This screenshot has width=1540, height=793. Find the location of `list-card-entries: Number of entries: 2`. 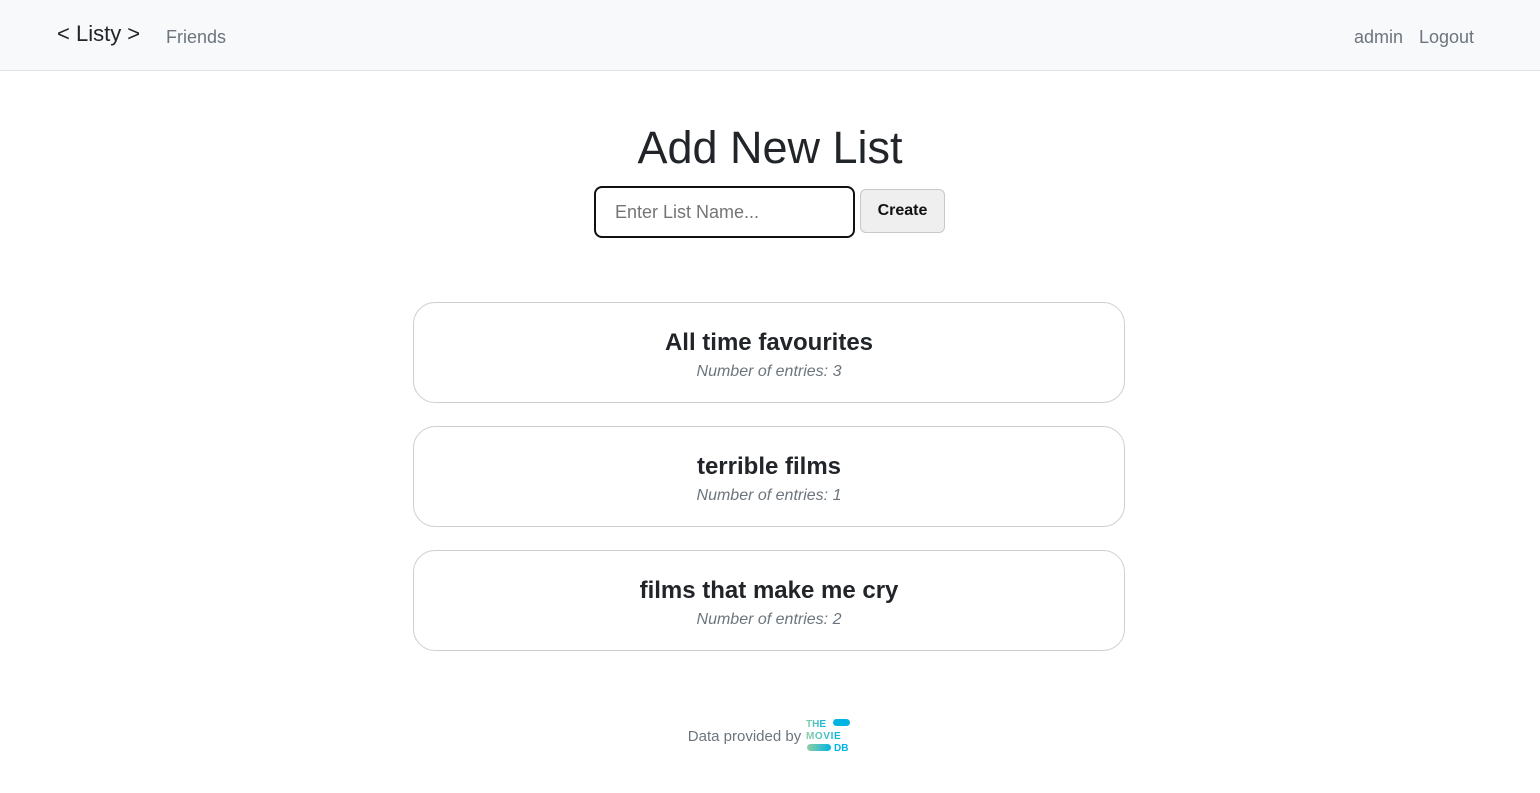

list-card-entries: Number of entries: 2 is located at coordinates (769, 619).